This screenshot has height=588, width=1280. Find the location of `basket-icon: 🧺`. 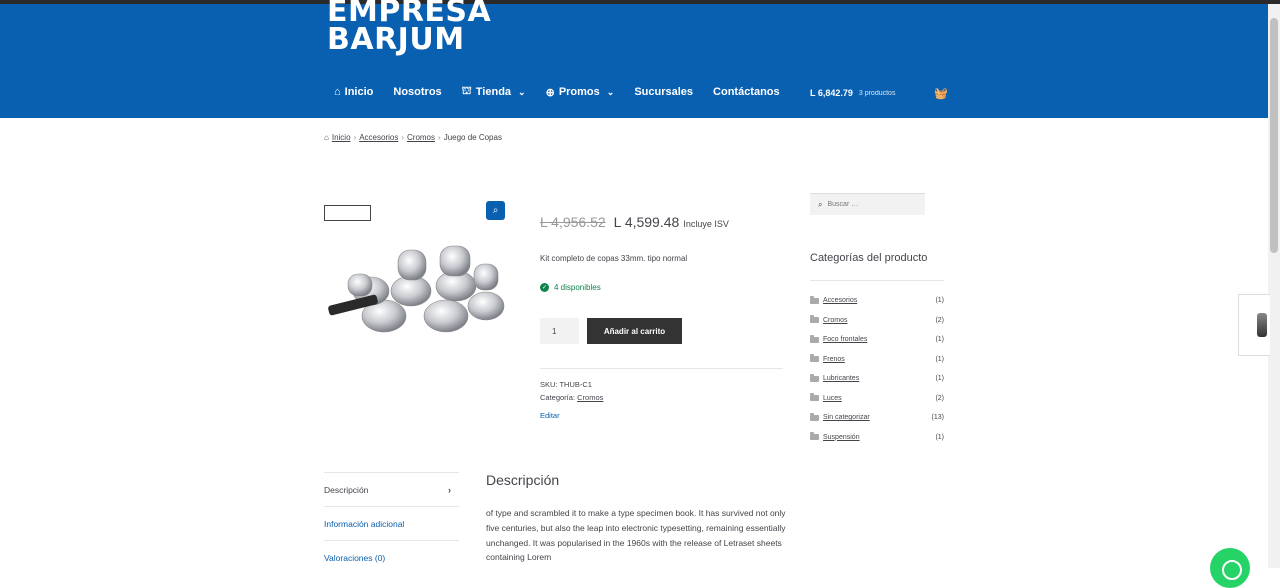

basket-icon: 🧺 is located at coordinates (941, 93).